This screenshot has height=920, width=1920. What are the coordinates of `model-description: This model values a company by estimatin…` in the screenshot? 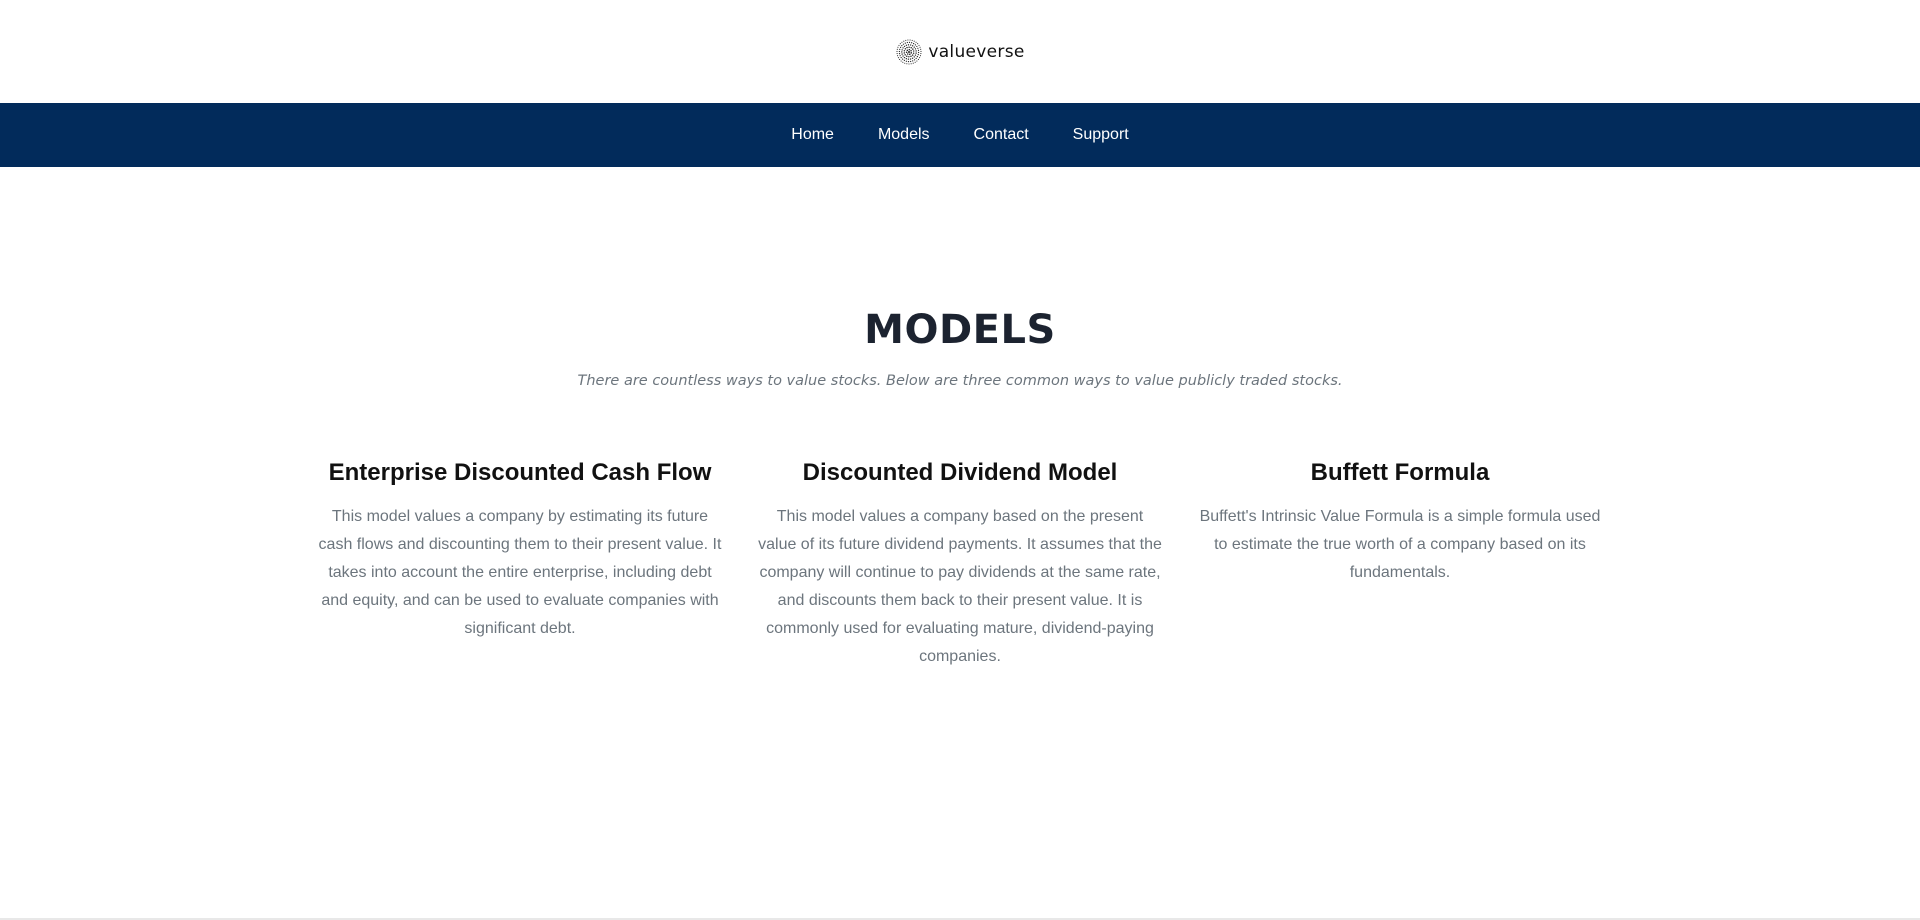 It's located at (520, 572).